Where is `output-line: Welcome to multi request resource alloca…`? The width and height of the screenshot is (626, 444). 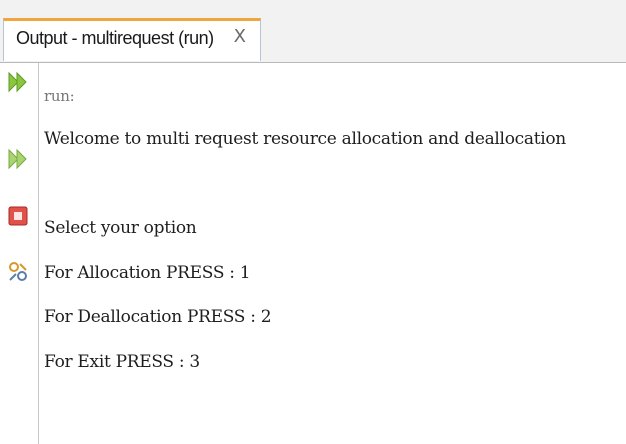
output-line: Welcome to multi request resource alloca… is located at coordinates (305, 139).